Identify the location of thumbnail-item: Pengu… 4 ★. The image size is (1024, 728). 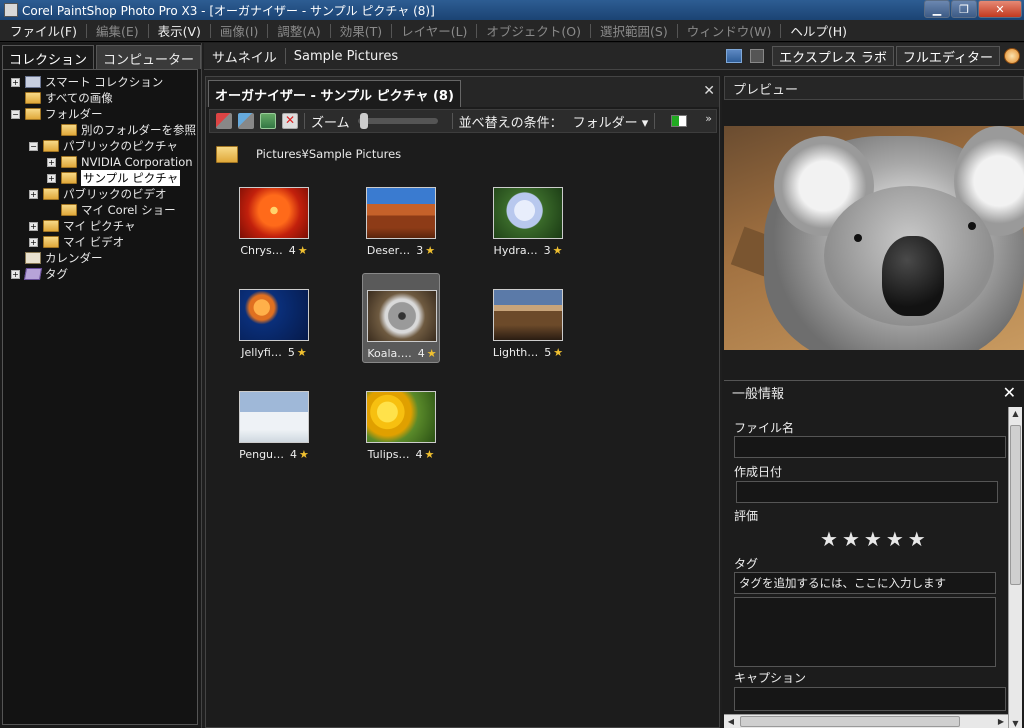
(274, 420).